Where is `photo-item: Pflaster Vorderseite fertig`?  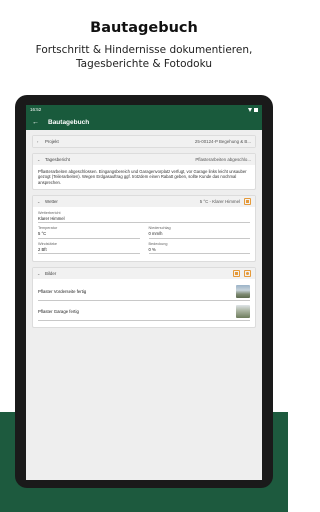
photo-item: Pflaster Vorderseite fertig is located at coordinates (144, 292).